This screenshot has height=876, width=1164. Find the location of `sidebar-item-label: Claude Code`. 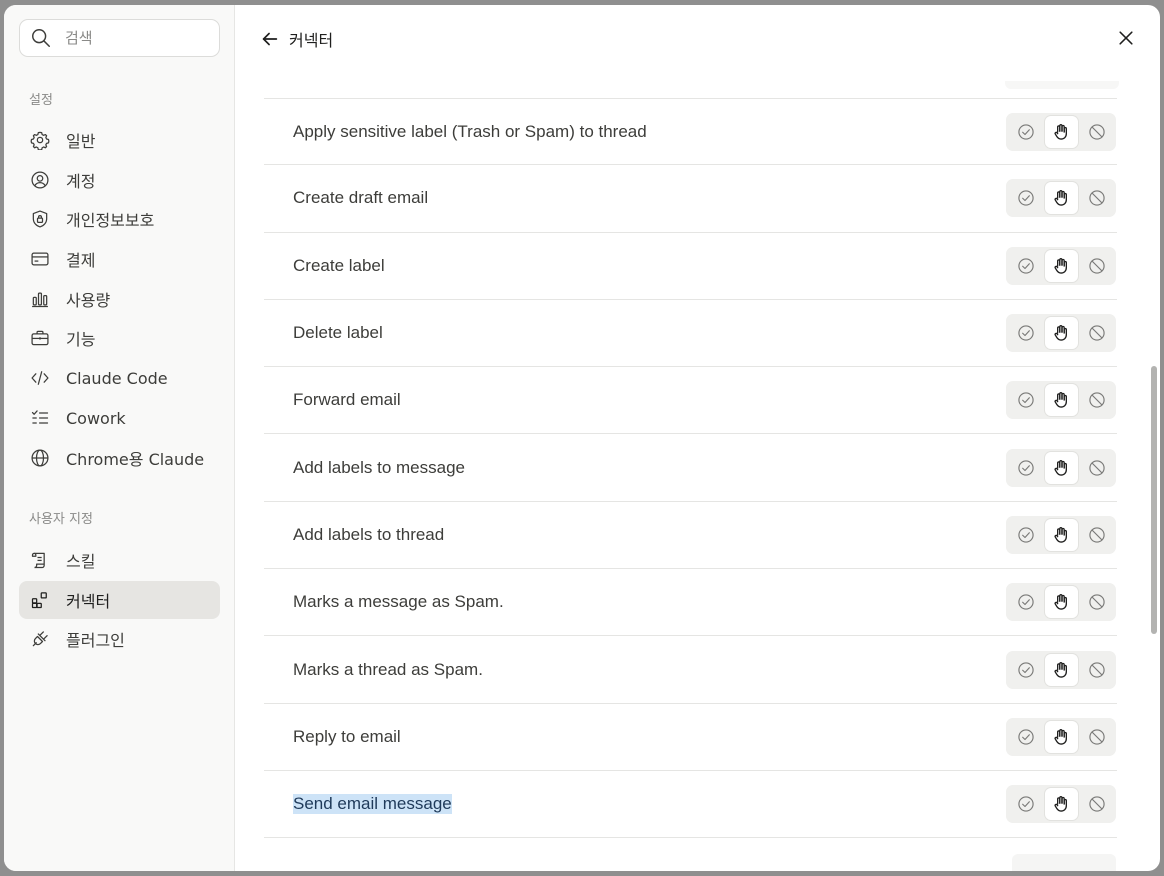

sidebar-item-label: Claude Code is located at coordinates (117, 378).